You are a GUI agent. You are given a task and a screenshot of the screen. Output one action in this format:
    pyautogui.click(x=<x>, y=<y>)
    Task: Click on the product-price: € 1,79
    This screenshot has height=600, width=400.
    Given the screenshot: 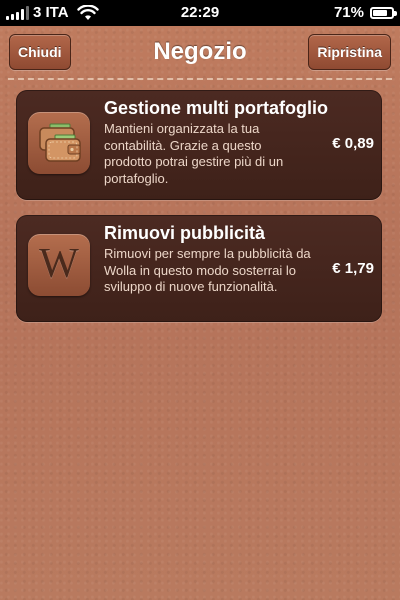 What is the action you would take?
    pyautogui.click(x=353, y=268)
    